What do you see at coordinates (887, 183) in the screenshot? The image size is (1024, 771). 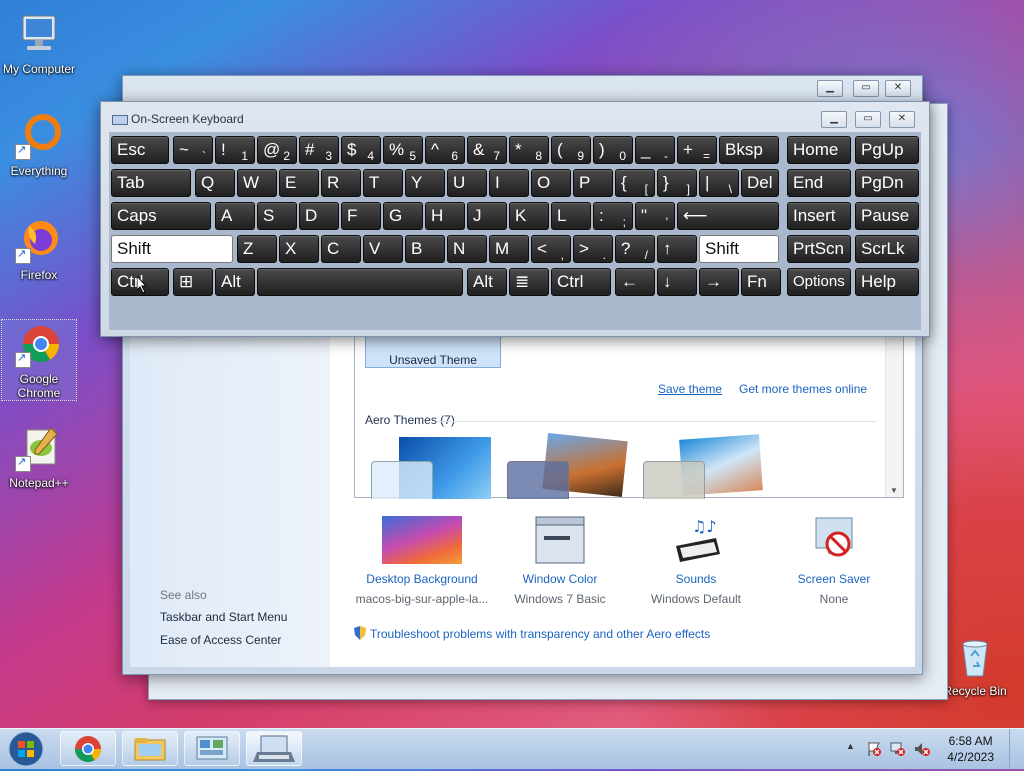 I see `key-pgdn: PgDn` at bounding box center [887, 183].